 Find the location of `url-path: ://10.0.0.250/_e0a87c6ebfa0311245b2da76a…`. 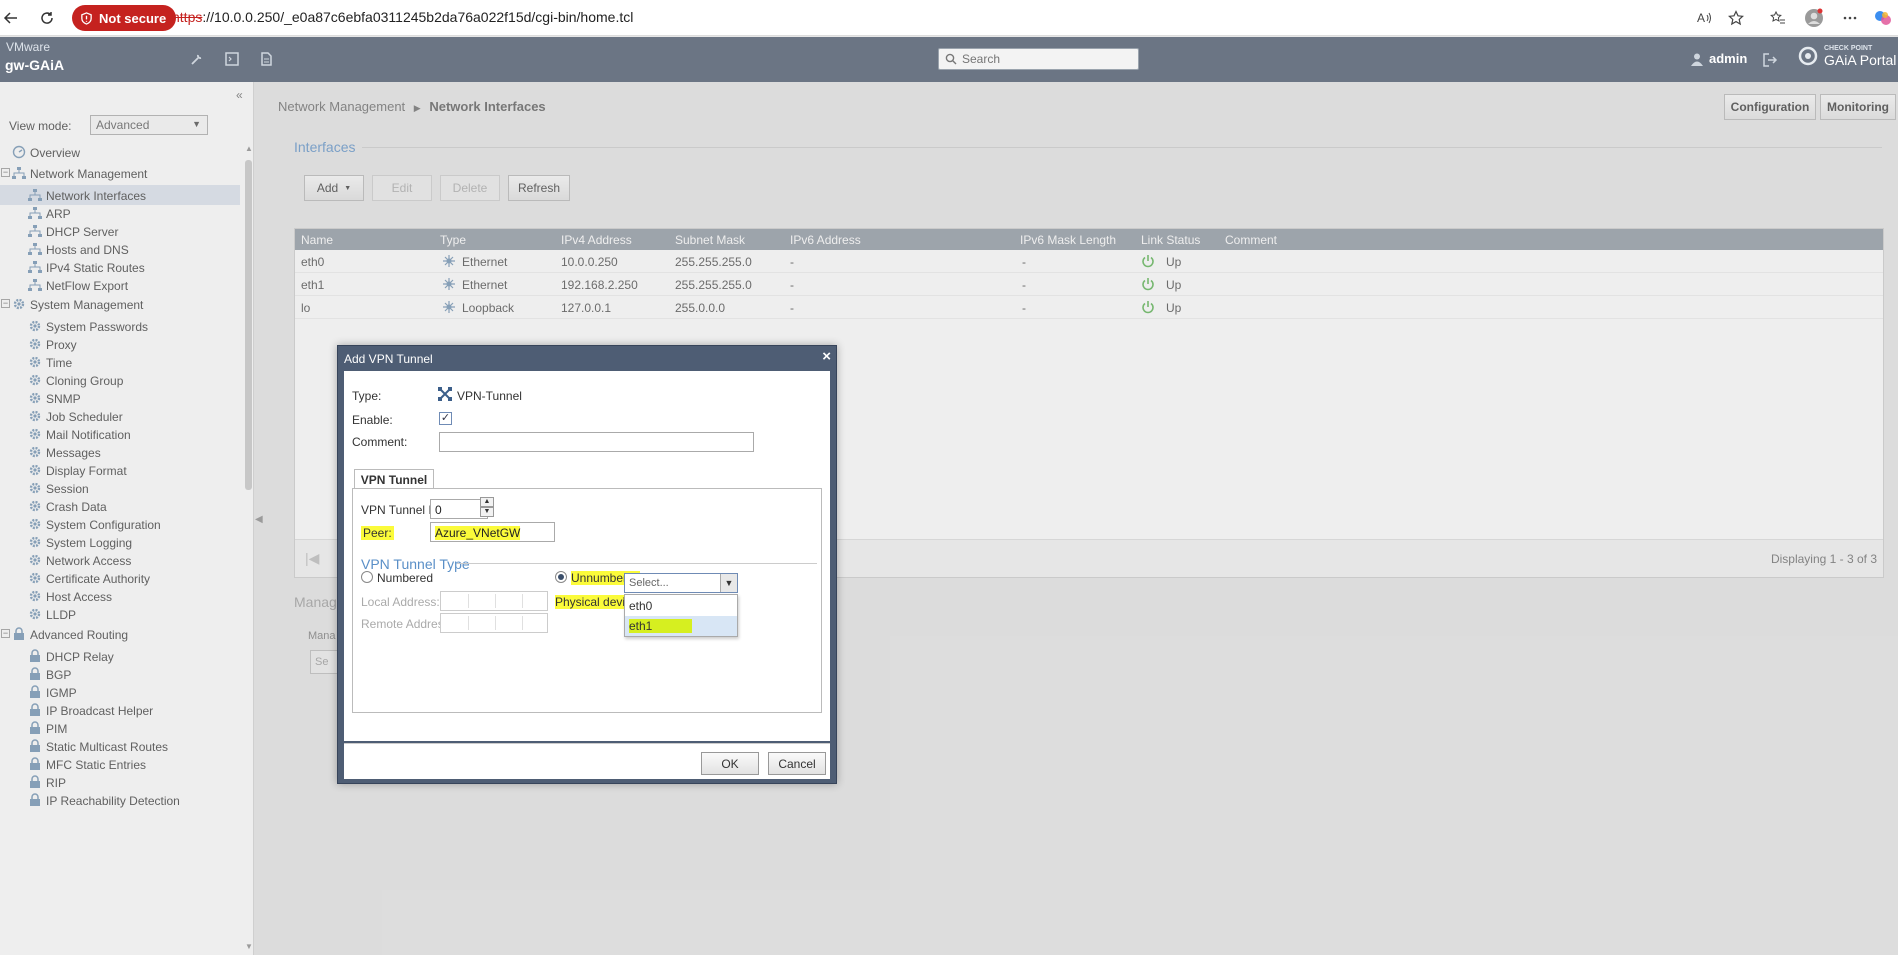

url-path: ://10.0.0.250/_e0a87c6ebfa0311245b2da76a… is located at coordinates (418, 17).